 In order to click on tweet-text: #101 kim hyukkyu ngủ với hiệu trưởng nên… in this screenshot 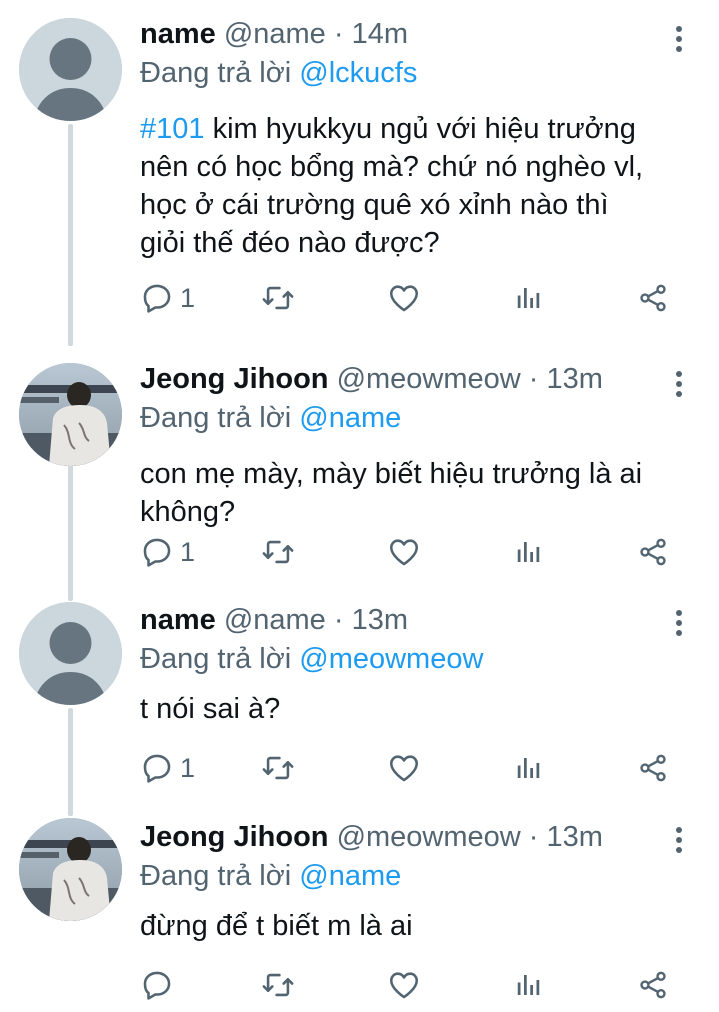, I will do `click(414, 186)`.